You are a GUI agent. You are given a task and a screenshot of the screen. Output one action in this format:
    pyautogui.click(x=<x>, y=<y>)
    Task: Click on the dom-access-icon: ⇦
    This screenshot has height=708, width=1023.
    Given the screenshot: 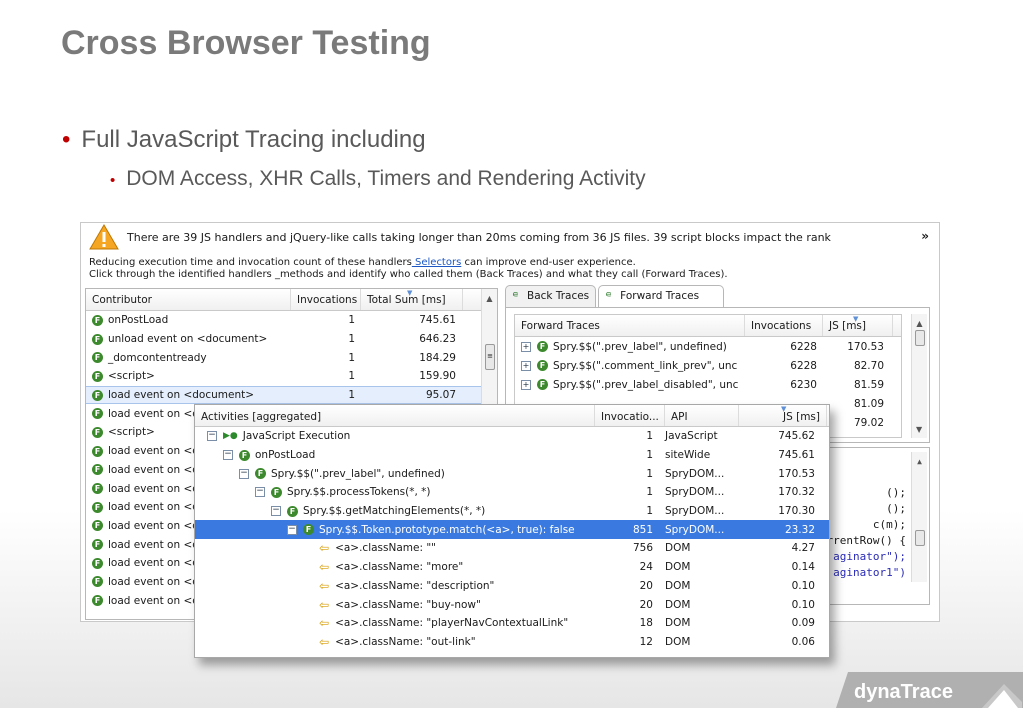 What is the action you would take?
    pyautogui.click(x=324, y=604)
    